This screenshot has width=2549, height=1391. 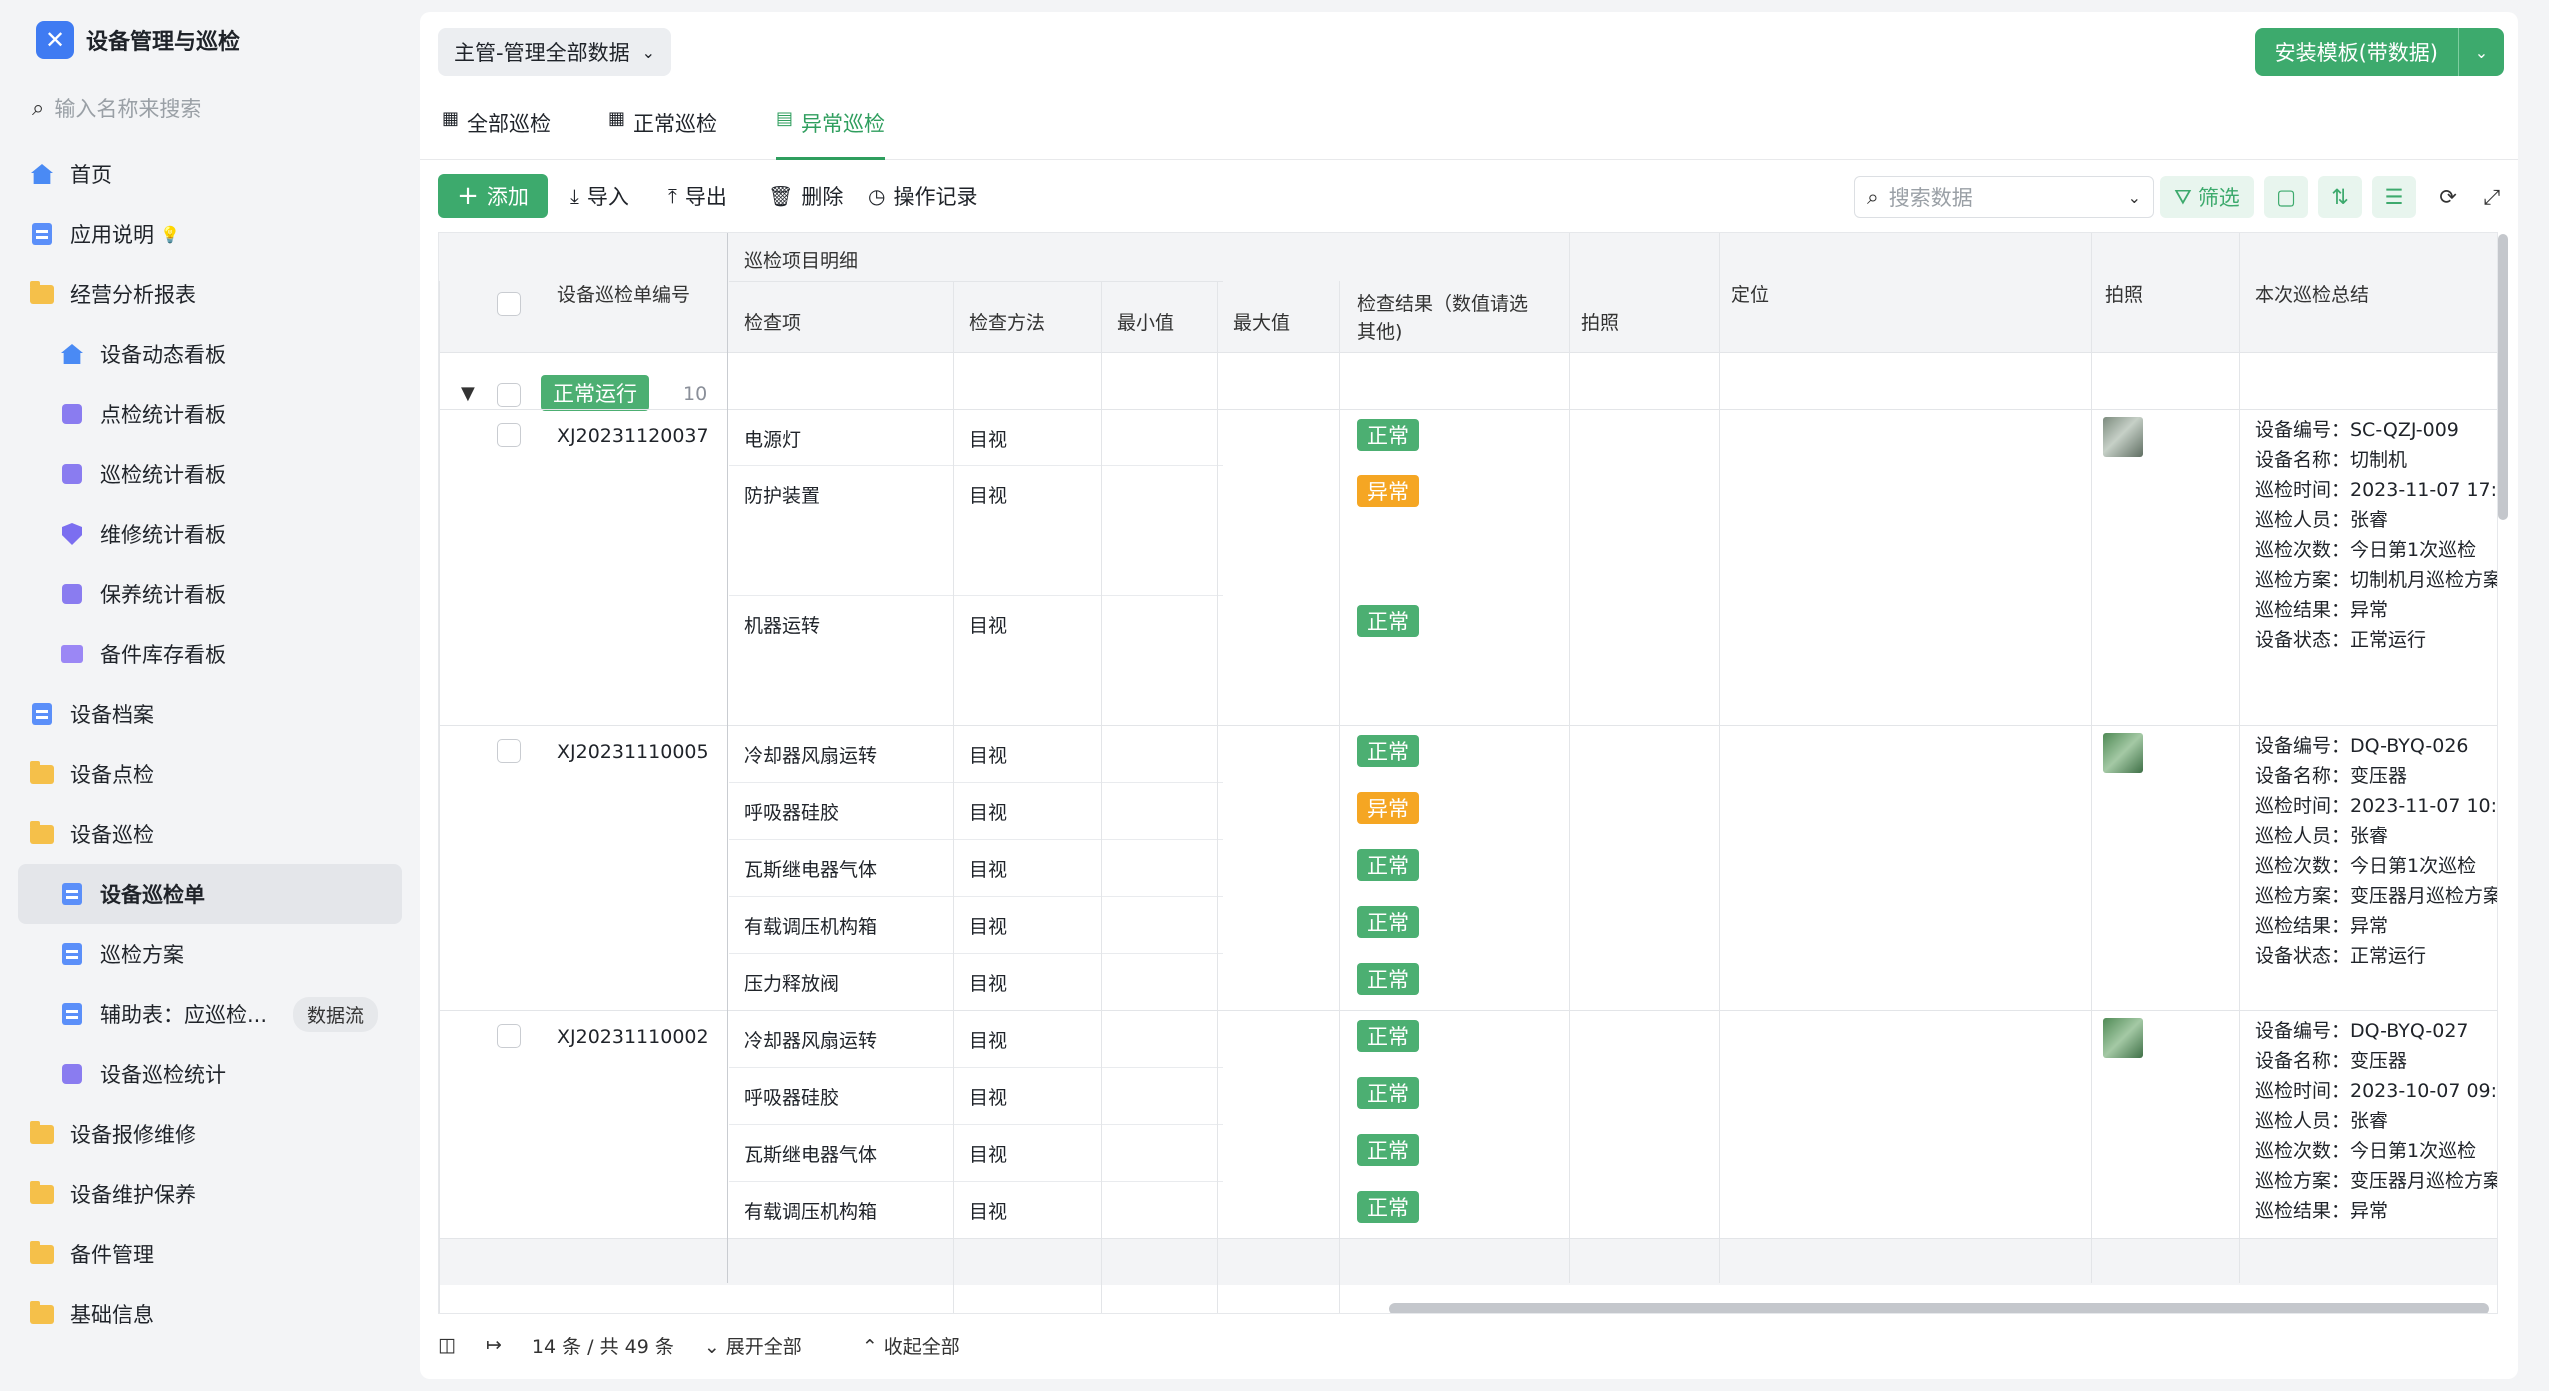 I want to click on fit-width-icon: ↦, so click(x=494, y=1345).